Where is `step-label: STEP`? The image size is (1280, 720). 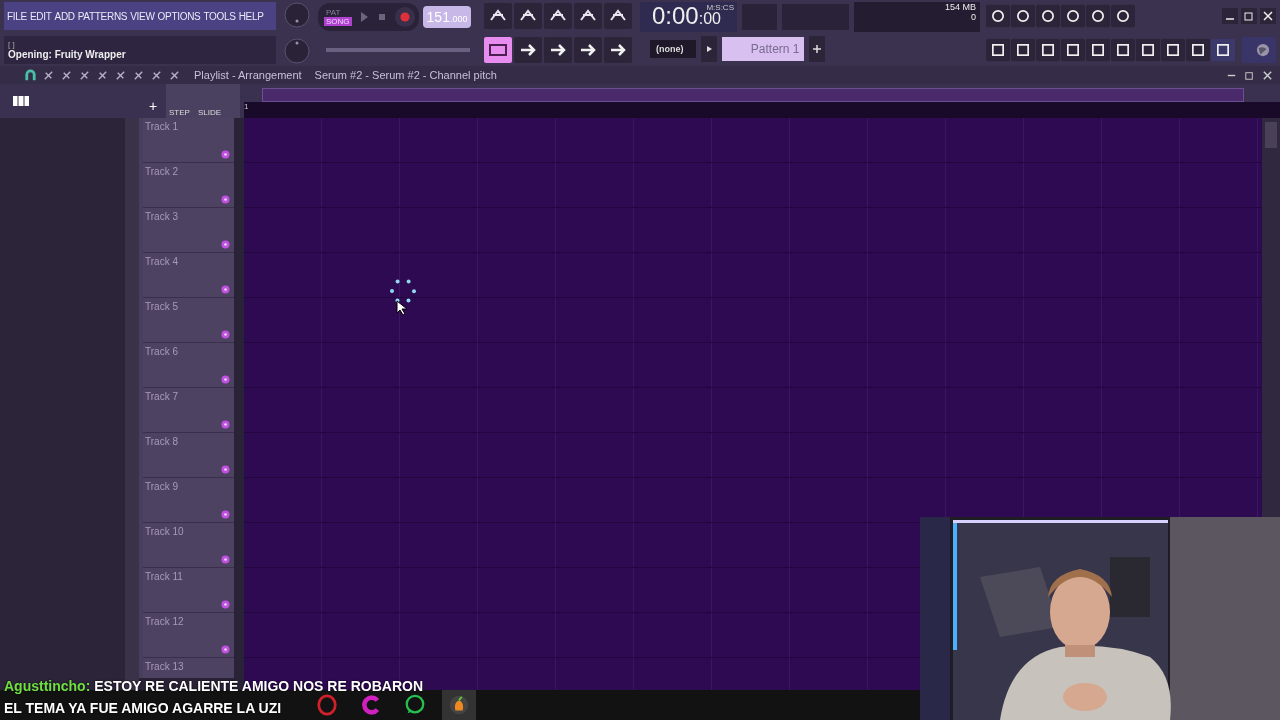 step-label: STEP is located at coordinates (179, 112).